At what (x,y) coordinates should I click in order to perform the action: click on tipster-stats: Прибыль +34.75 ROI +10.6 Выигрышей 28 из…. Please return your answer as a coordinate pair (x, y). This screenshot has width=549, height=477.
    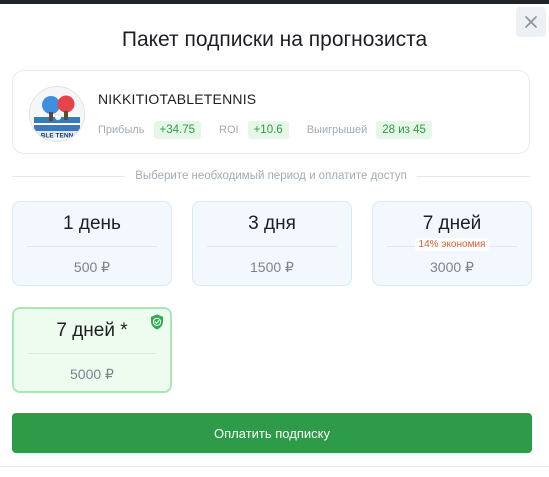
    Looking at the image, I should click on (274, 130).